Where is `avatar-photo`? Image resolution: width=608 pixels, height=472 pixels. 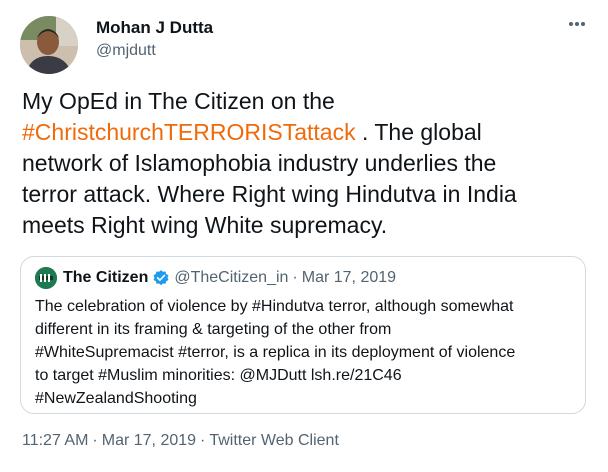 avatar-photo is located at coordinates (49, 45).